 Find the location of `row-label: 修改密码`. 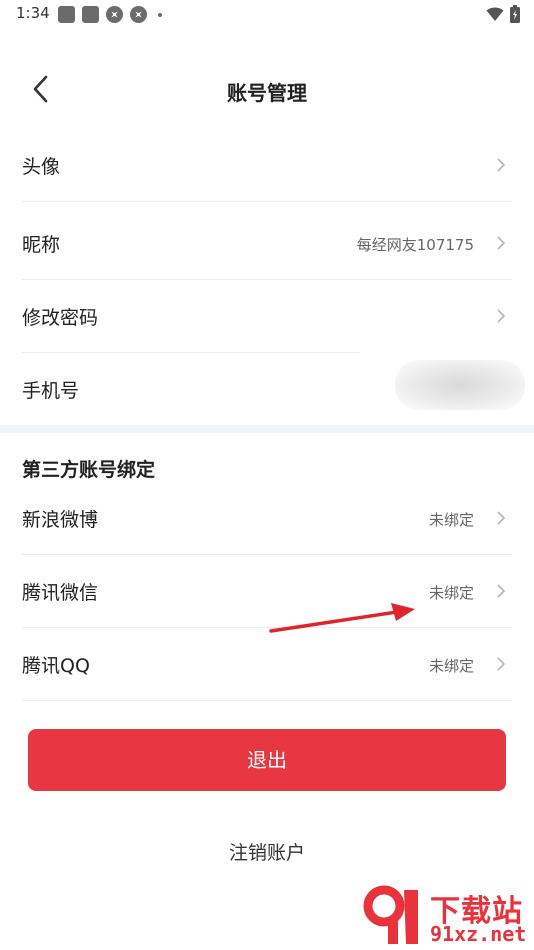

row-label: 修改密码 is located at coordinates (60, 318).